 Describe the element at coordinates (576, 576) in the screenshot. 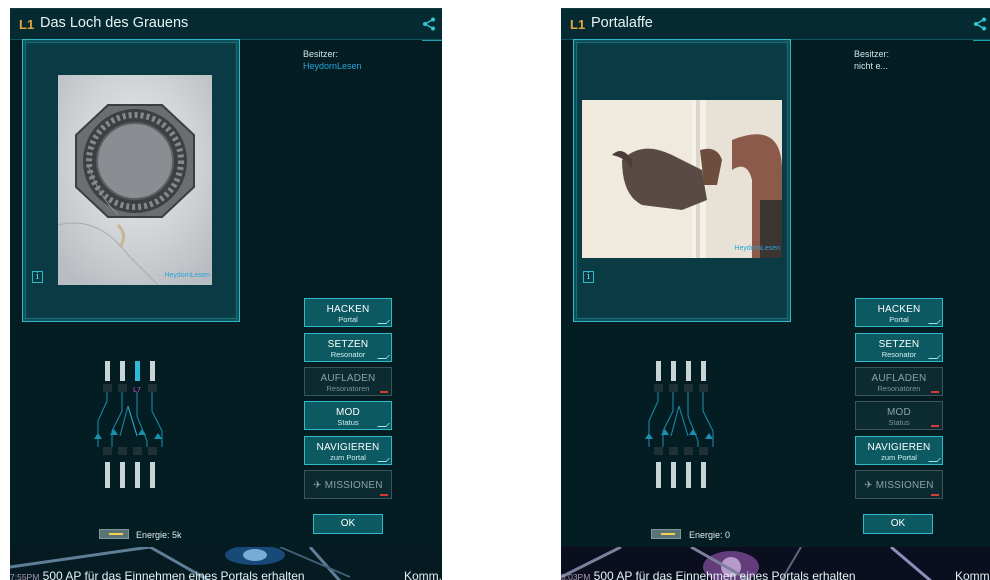

I see `comm-time: 8:03PM` at that location.